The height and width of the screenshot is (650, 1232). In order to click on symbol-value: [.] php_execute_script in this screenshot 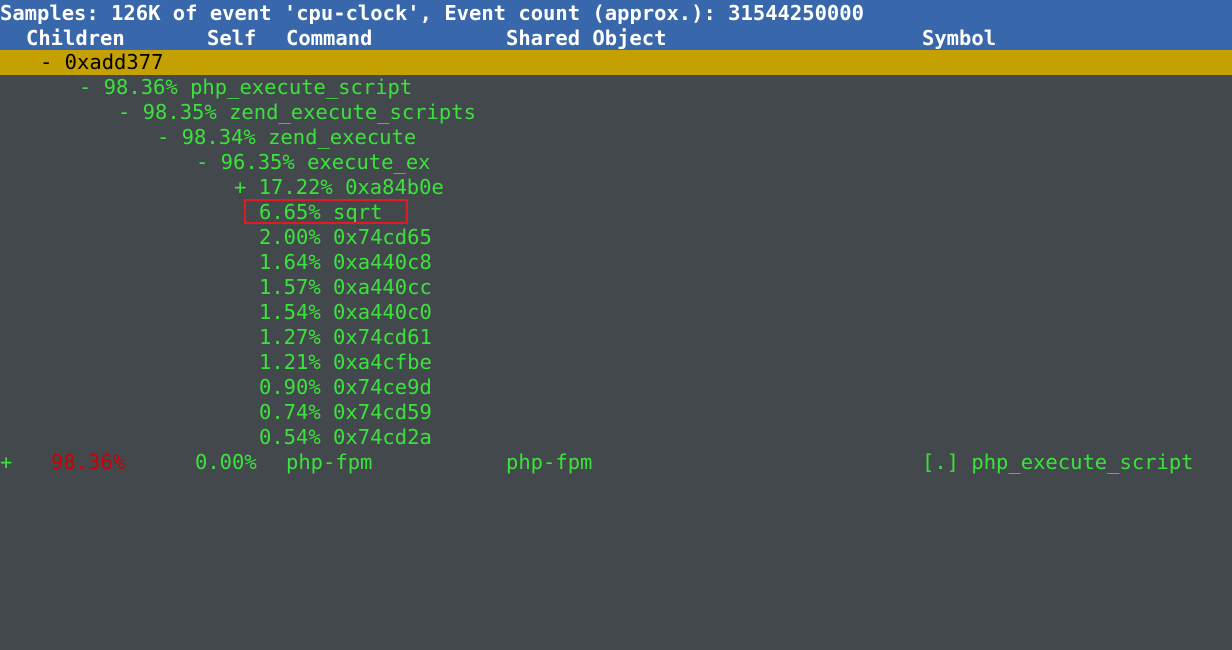, I will do `click(1058, 462)`.